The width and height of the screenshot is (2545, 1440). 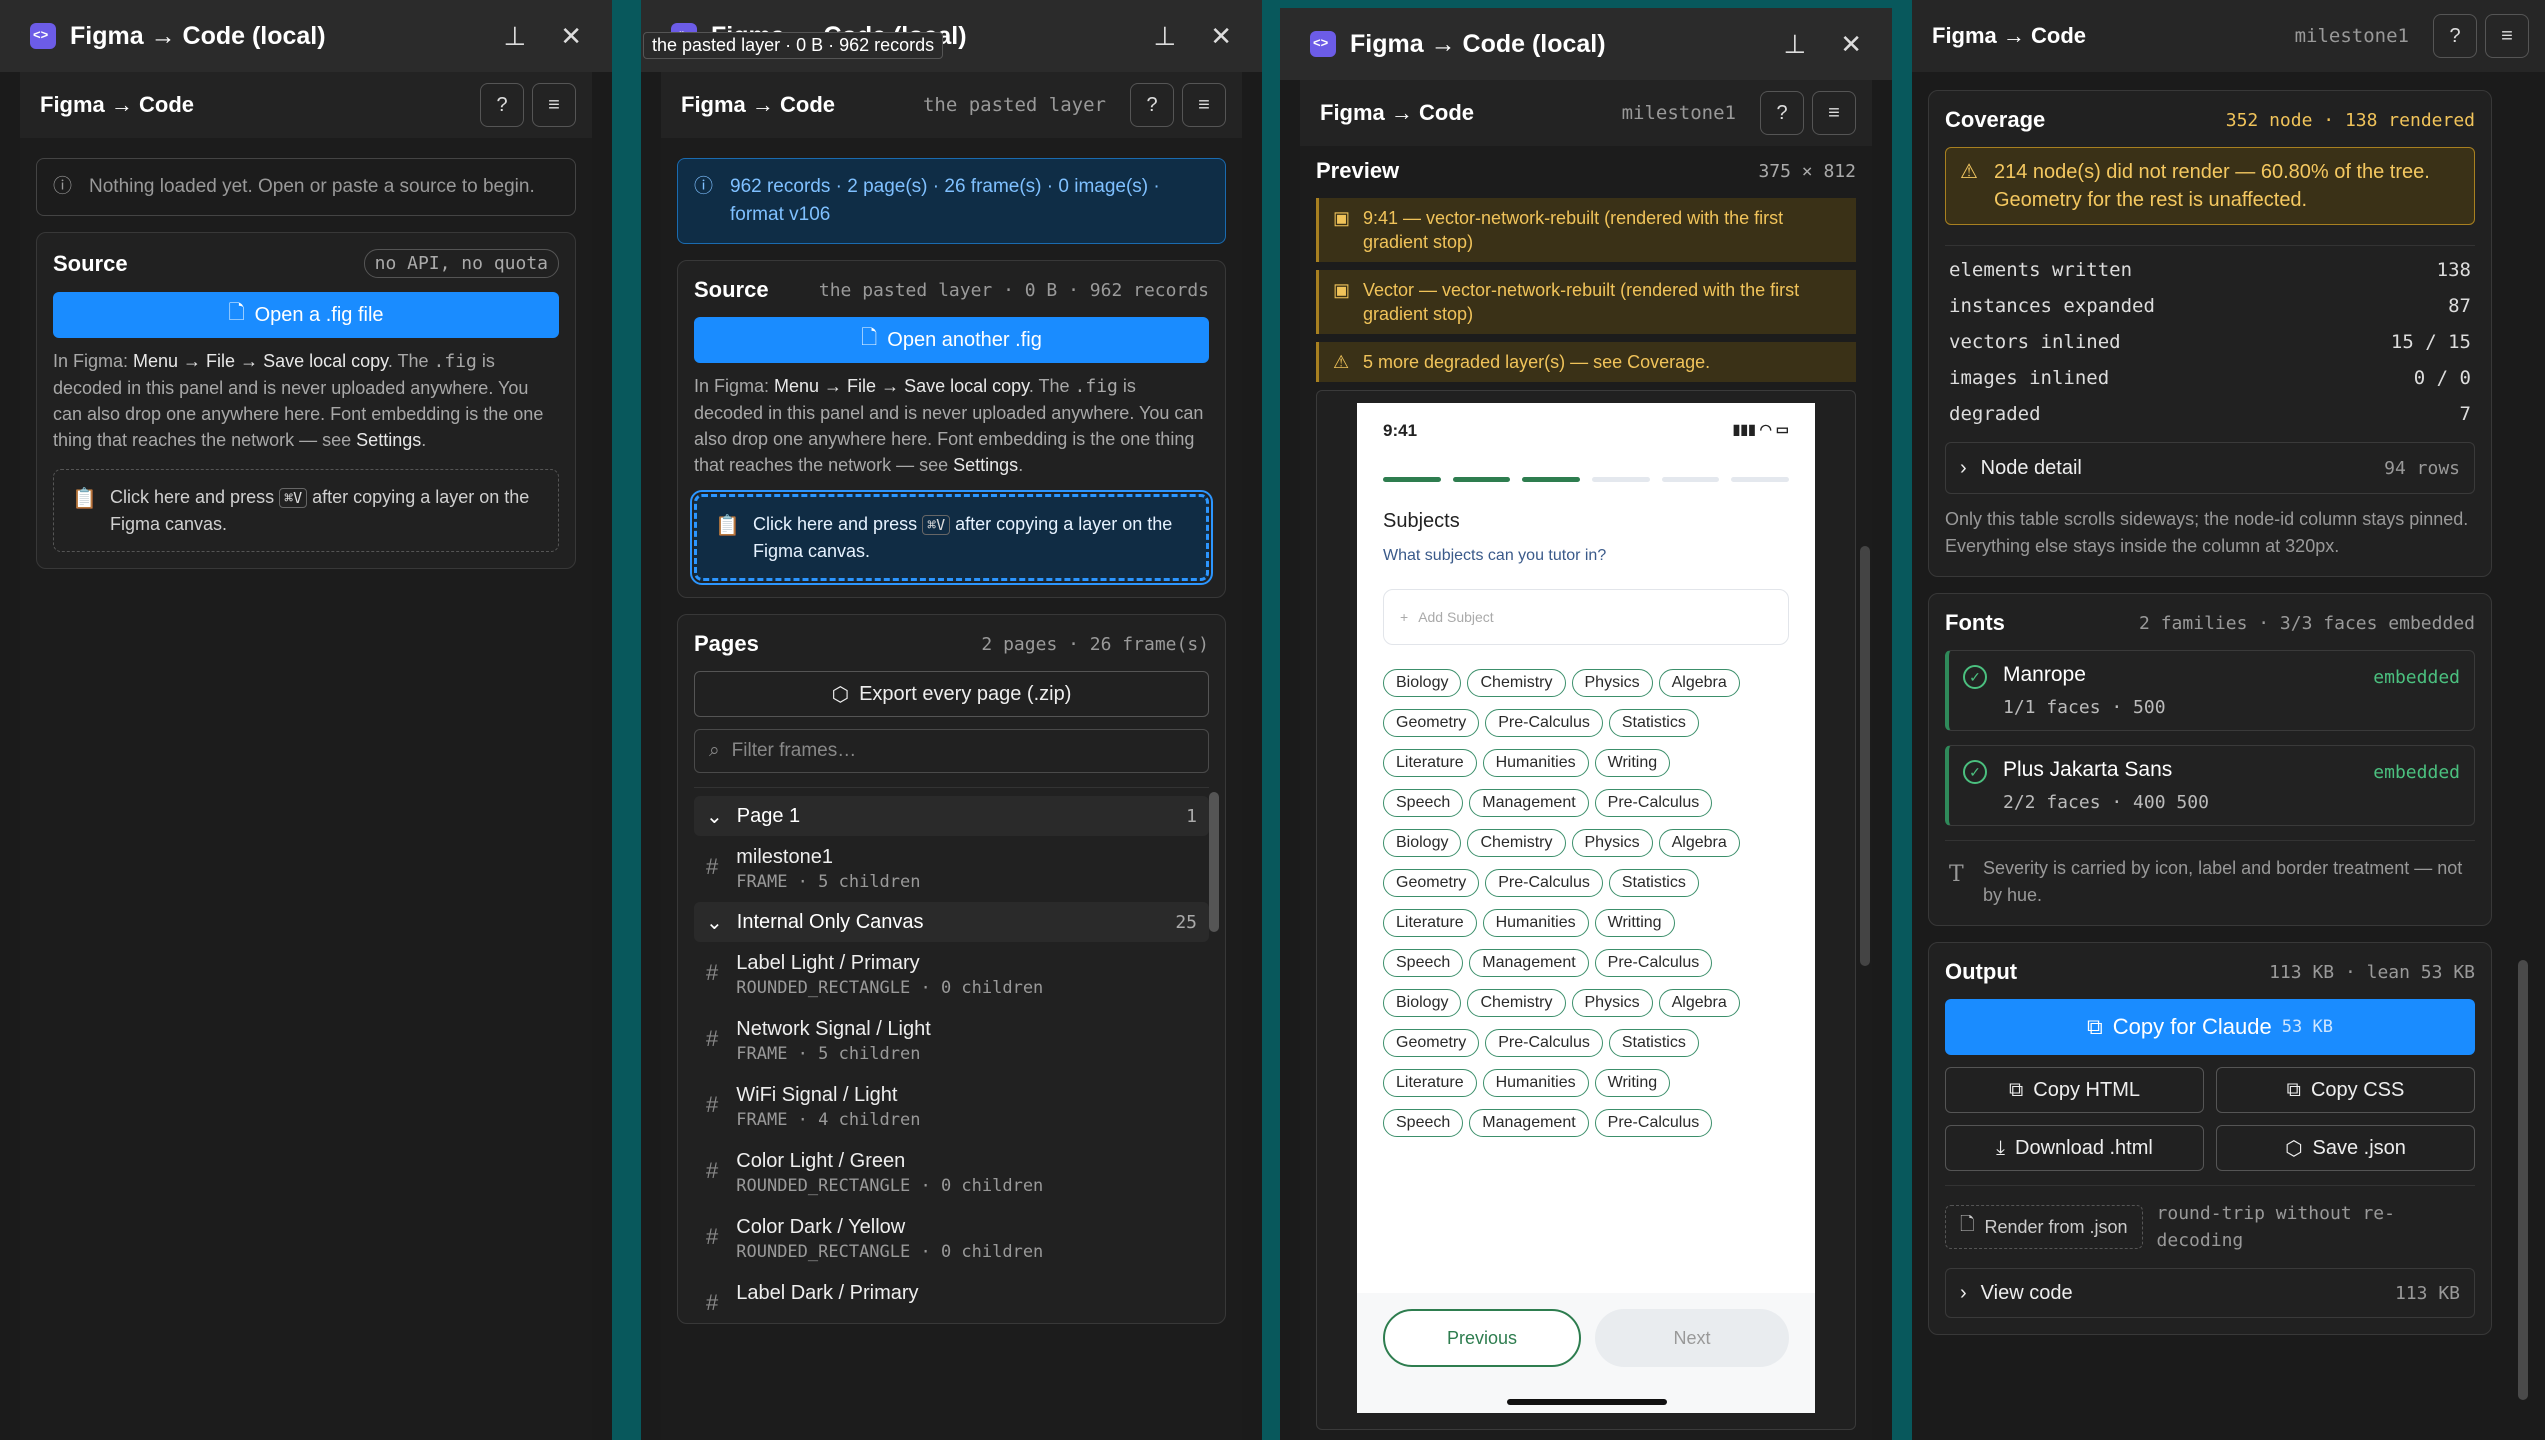 What do you see at coordinates (2074, 1148) in the screenshot?
I see `download-html-button: ⤓ Download .html` at bounding box center [2074, 1148].